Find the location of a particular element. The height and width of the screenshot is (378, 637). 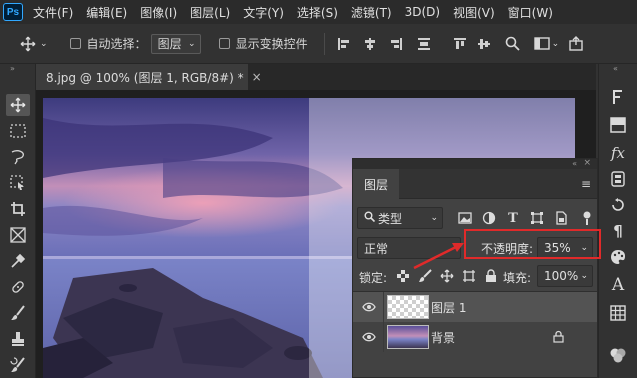

marquee-tool-icon is located at coordinates (18, 131).